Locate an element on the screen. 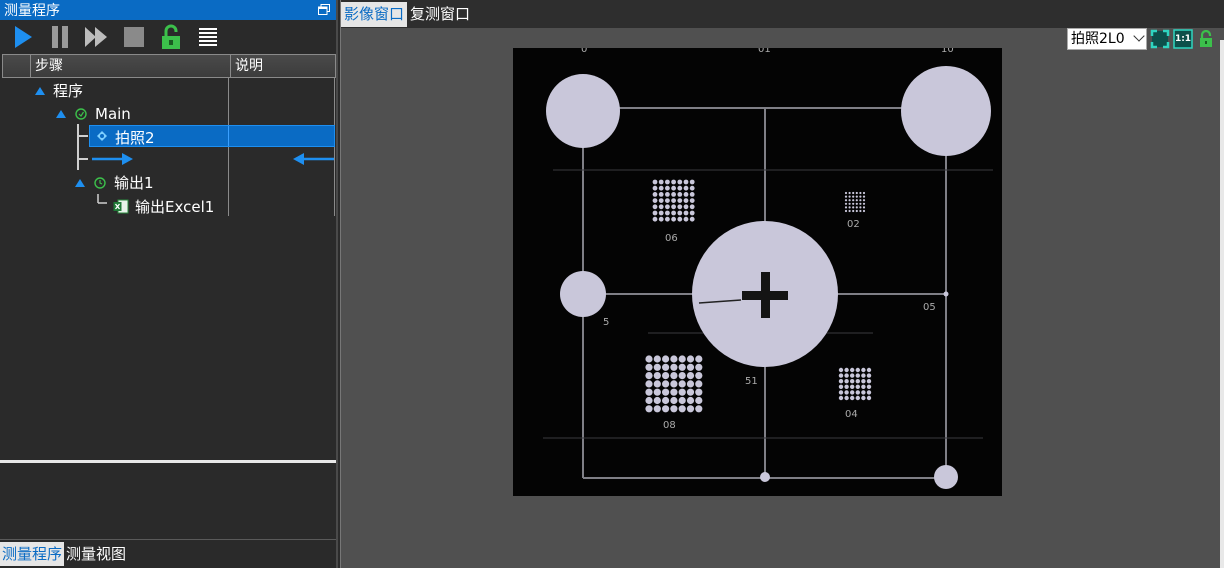  view-lock-button is located at coordinates (1206, 39).